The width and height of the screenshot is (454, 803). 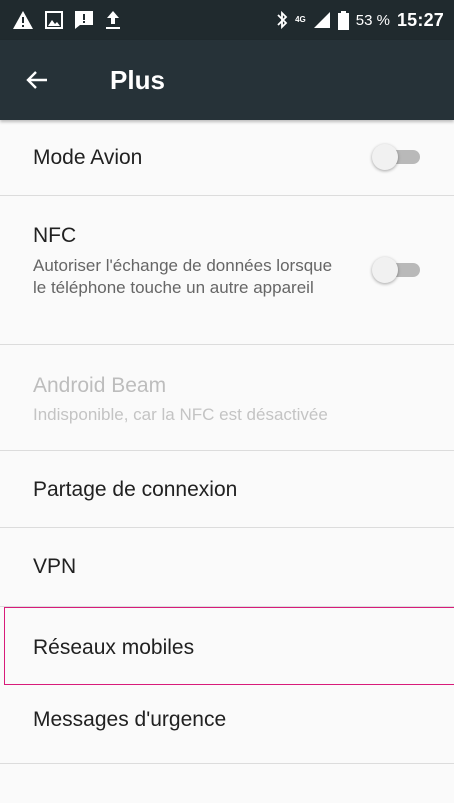 I want to click on setting-title: VPN, so click(x=55, y=566).